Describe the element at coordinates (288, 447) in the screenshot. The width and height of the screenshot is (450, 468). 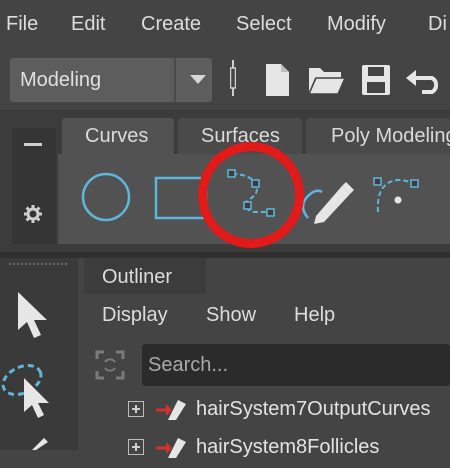
I see `outliner-item-label: hairSystem8Follicles` at that location.